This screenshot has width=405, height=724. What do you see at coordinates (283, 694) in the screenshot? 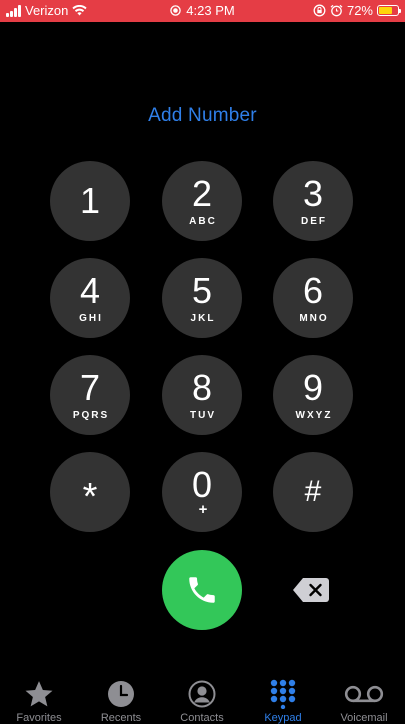
I see `keypad-grid-icon` at bounding box center [283, 694].